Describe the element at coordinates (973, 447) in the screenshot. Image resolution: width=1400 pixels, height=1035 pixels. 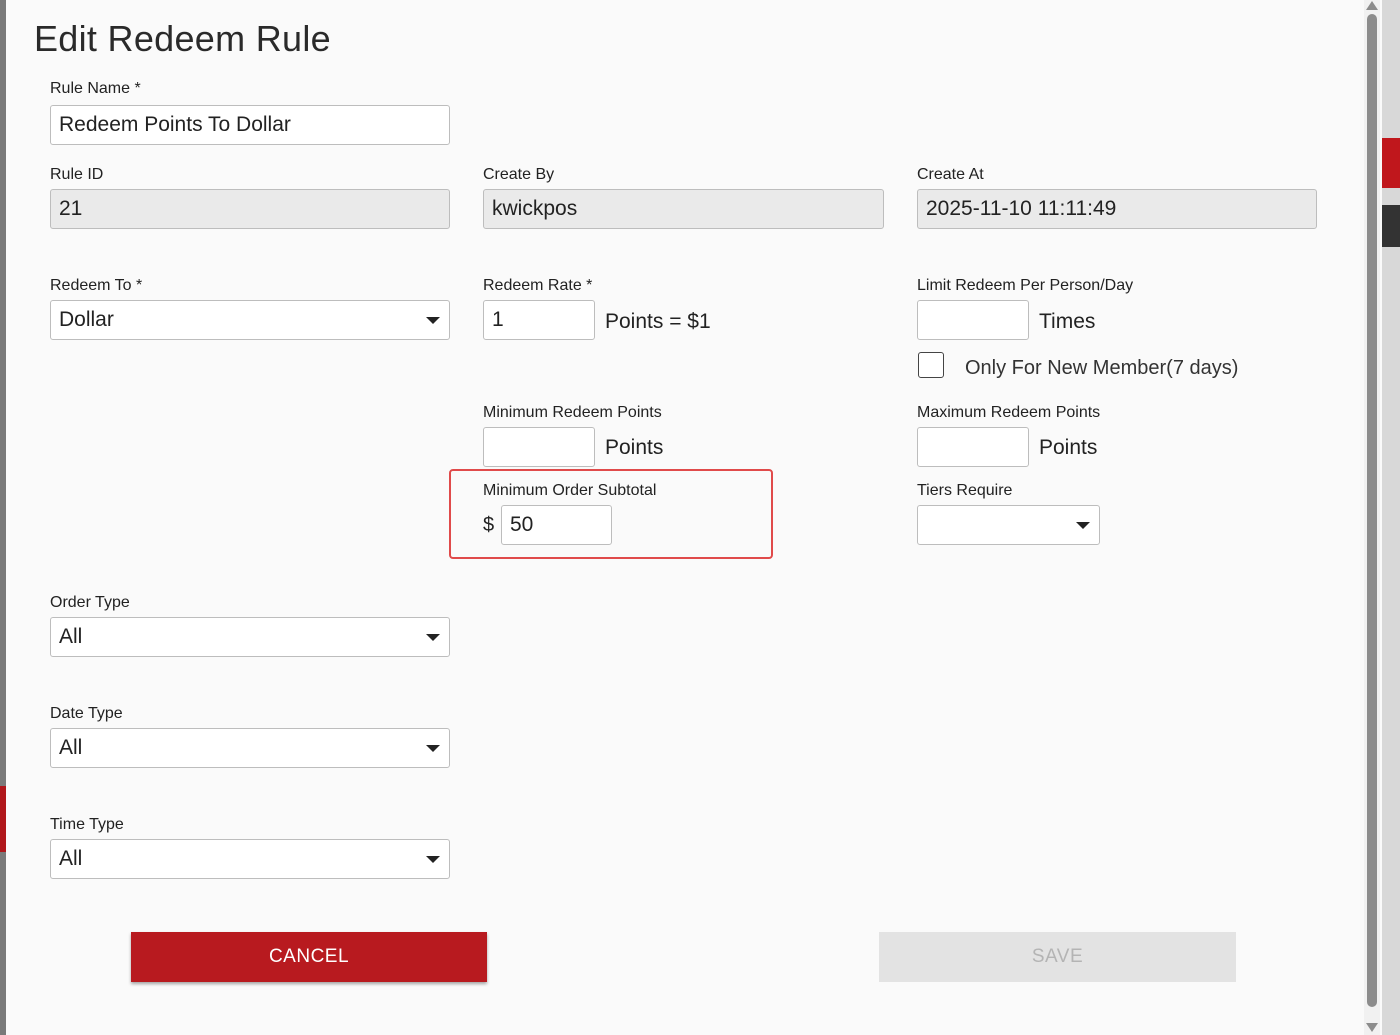
I see `max-redeem-points-input` at that location.